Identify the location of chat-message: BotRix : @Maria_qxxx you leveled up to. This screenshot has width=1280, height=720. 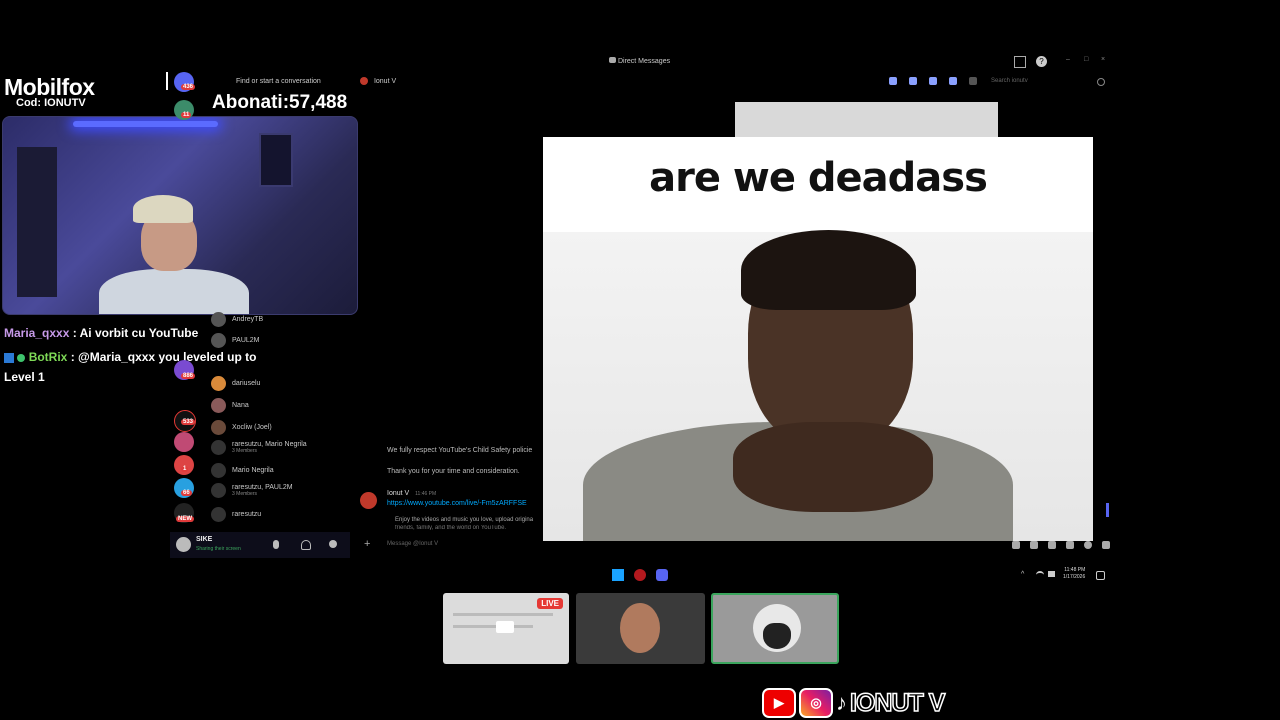
(130, 357).